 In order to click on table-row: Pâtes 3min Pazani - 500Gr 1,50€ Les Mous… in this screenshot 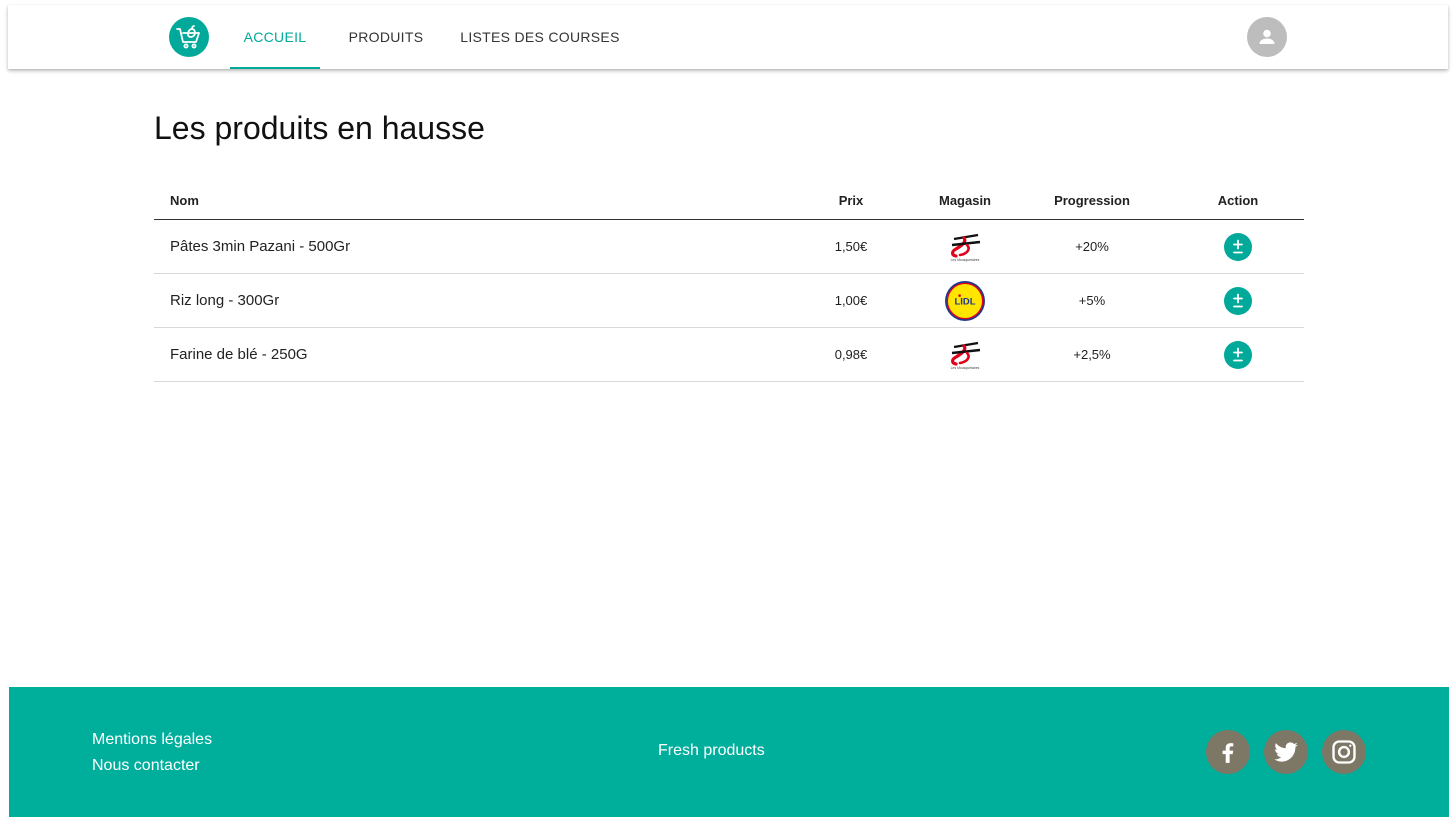, I will do `click(729, 246)`.